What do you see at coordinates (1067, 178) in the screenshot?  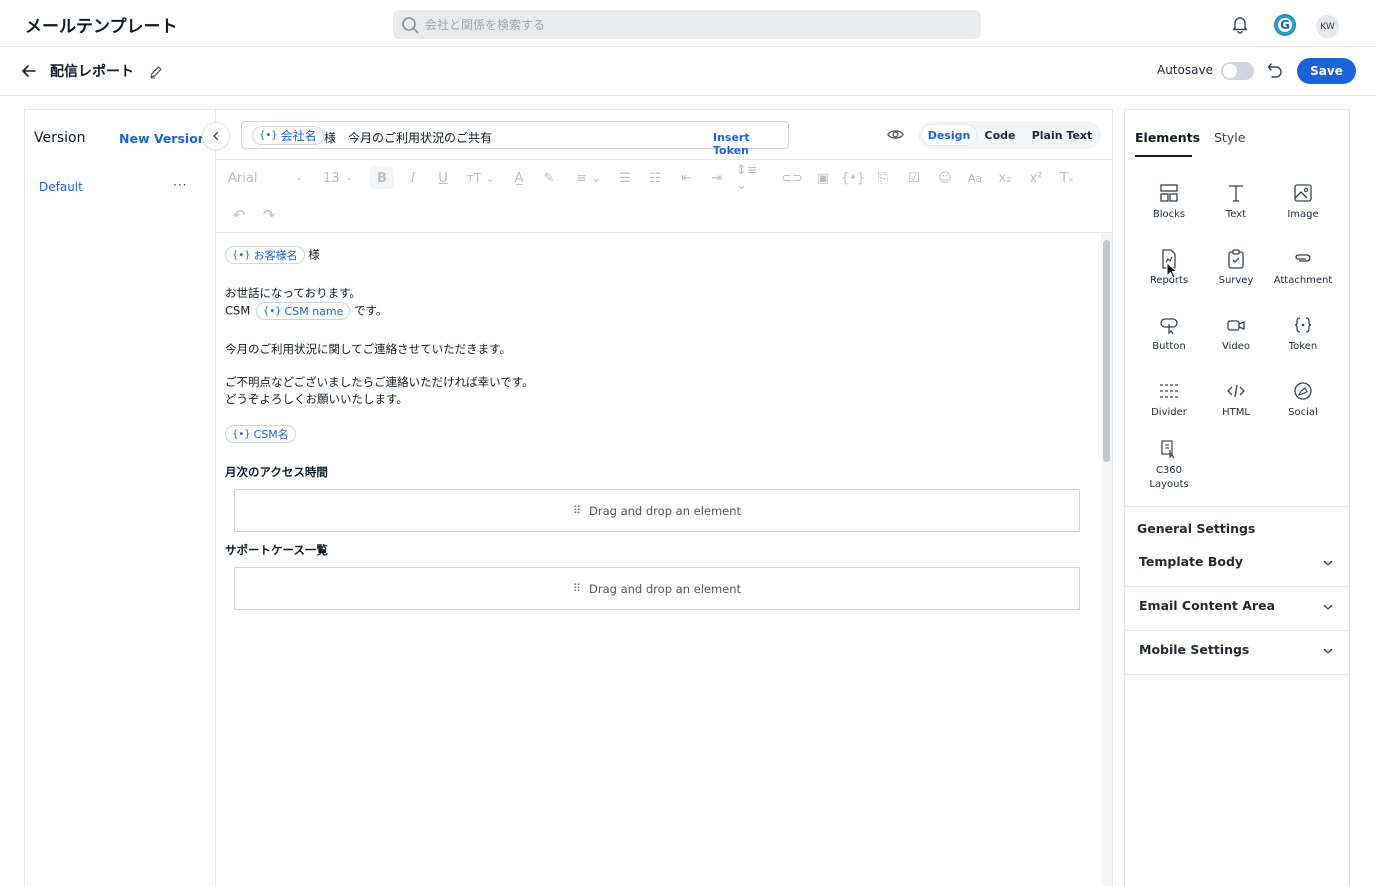 I see `clear-format-icon: Tₓ` at bounding box center [1067, 178].